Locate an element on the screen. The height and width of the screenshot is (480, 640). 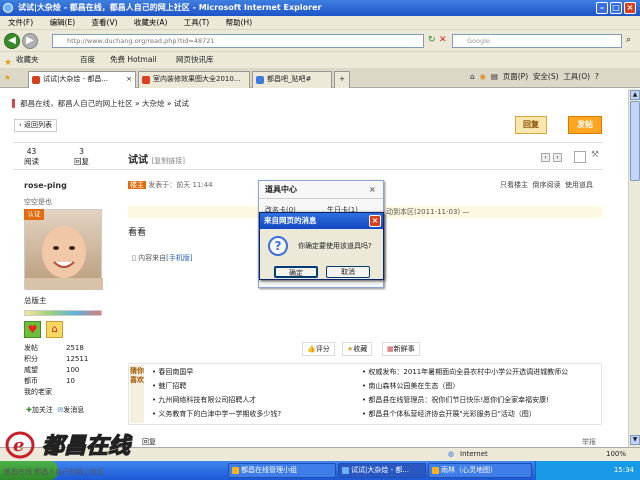
follow-button: 加关注 is located at coordinates (42, 410).